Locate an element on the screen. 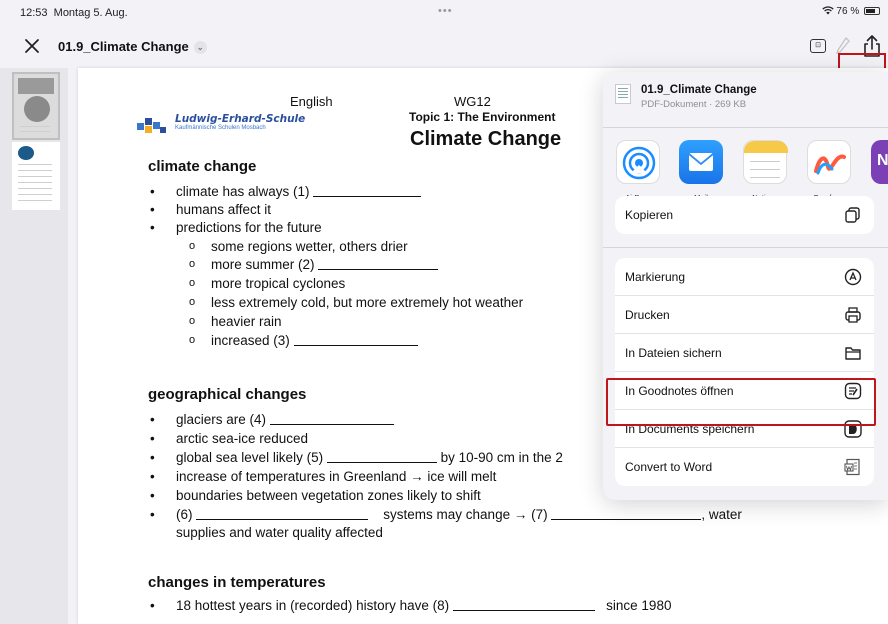 This screenshot has width=888, height=624. section-heading: geographical changes is located at coordinates (227, 394).